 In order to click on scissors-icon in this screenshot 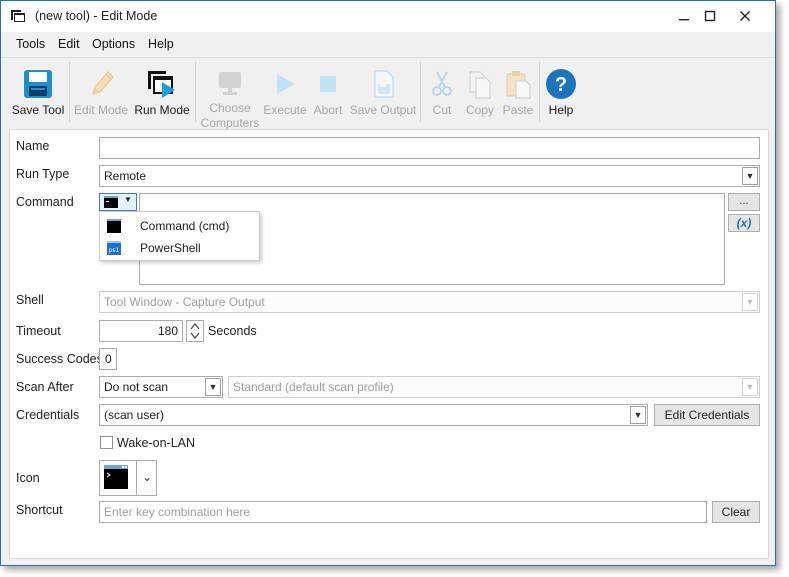, I will do `click(442, 83)`.